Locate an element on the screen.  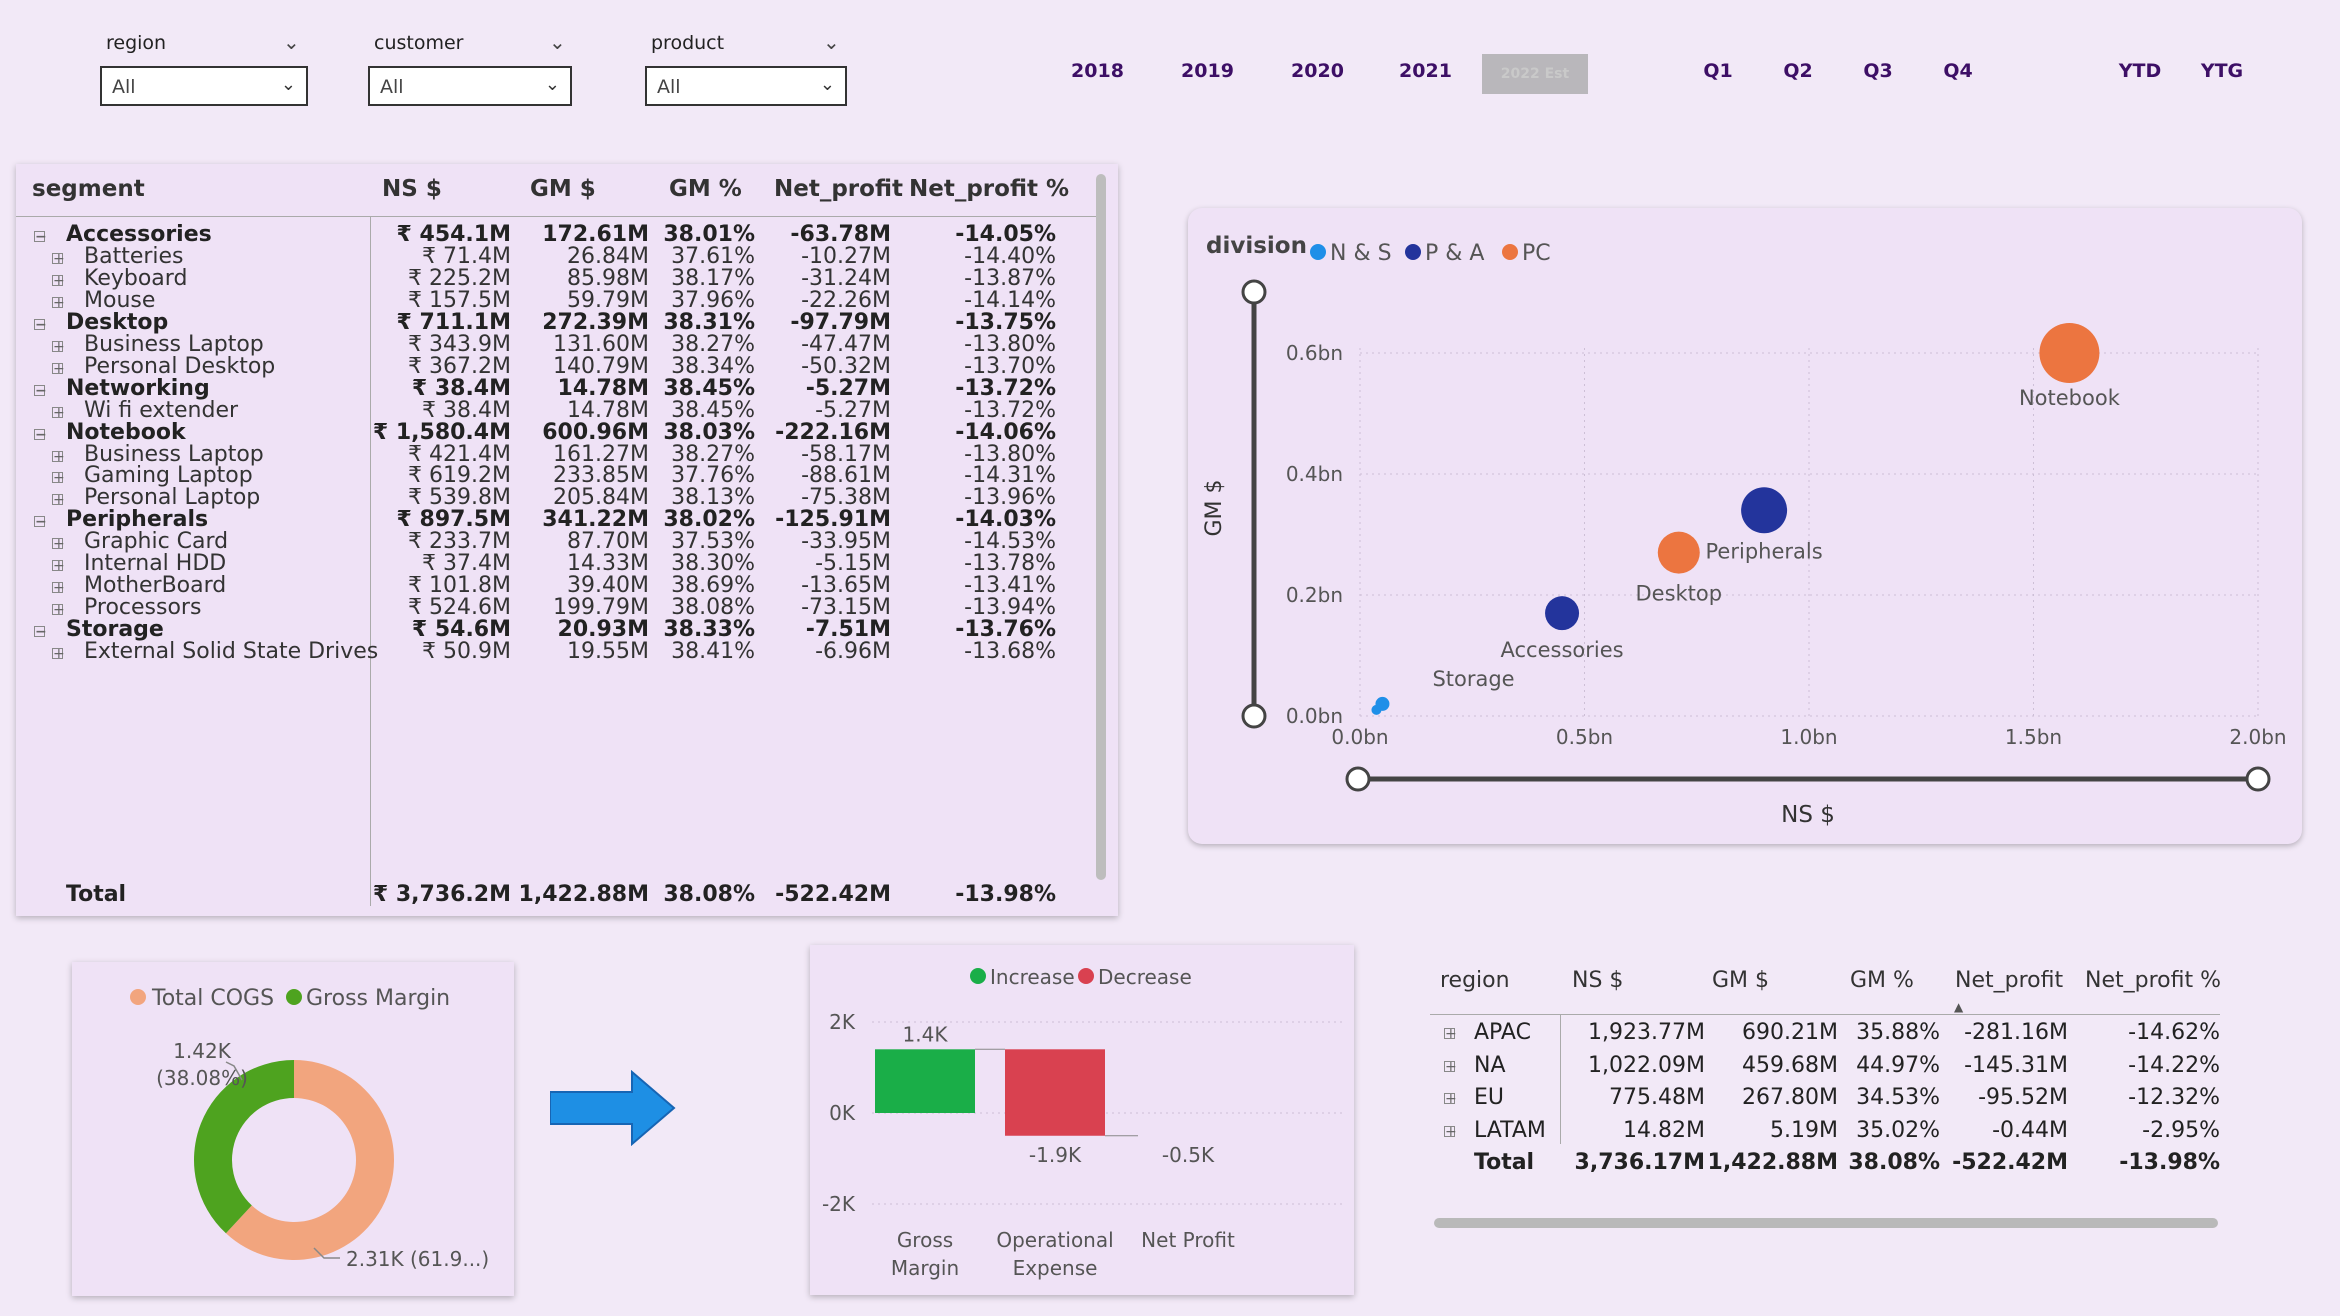
region-slicer: region ⌄ All ⌄ is located at coordinates (204, 71).